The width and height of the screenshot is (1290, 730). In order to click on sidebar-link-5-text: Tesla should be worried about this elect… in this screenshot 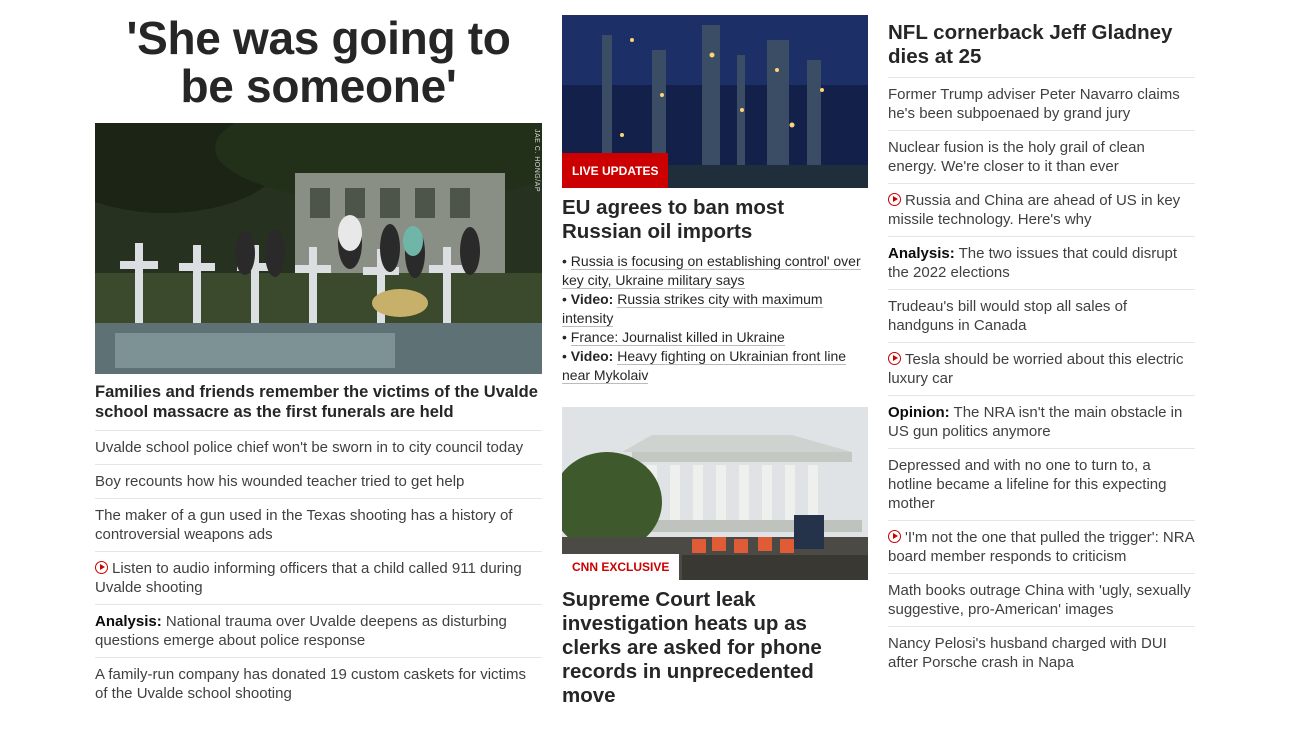, I will do `click(1036, 369)`.